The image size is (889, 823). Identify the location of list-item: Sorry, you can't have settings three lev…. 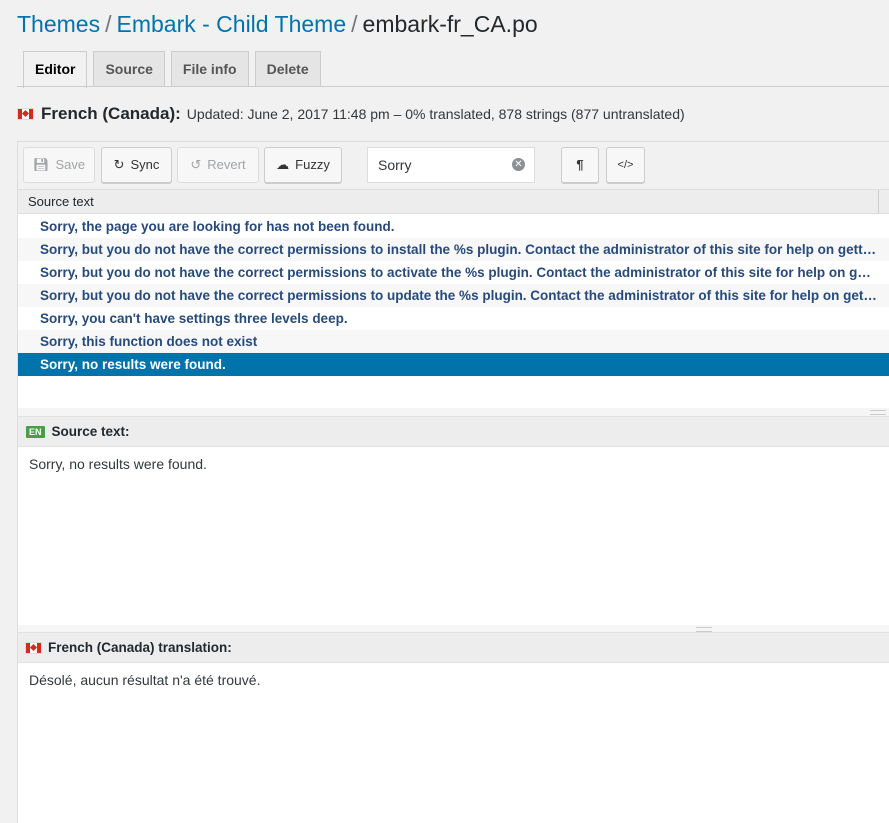
(453, 318).